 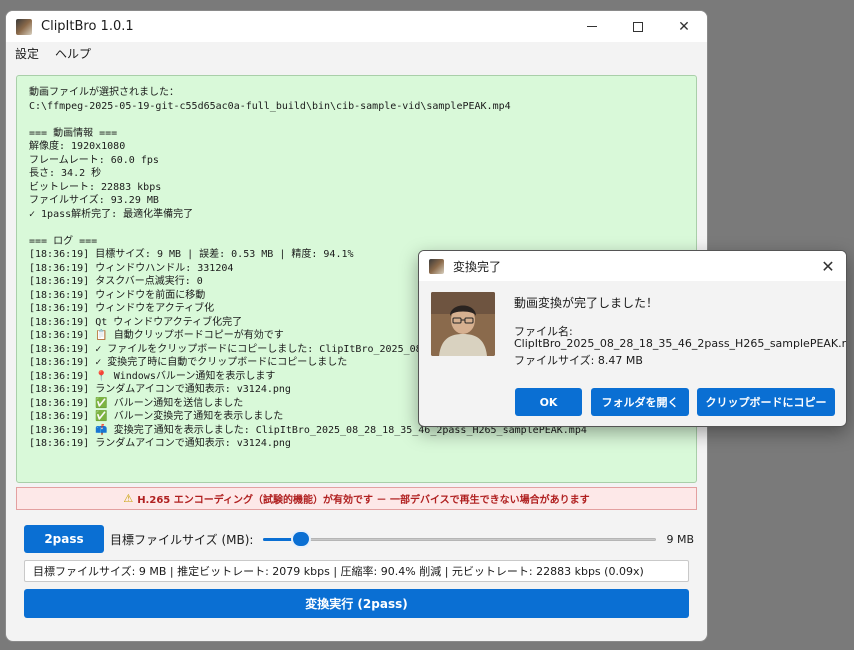 I want to click on close-button: ✕, so click(x=684, y=26).